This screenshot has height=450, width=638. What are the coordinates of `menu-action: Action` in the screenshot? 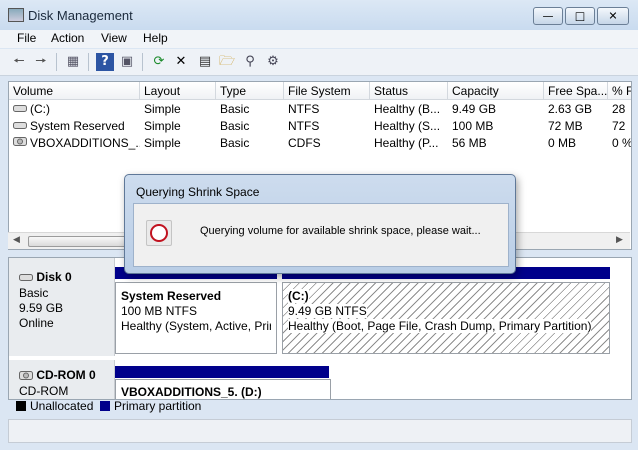 It's located at (67, 38).